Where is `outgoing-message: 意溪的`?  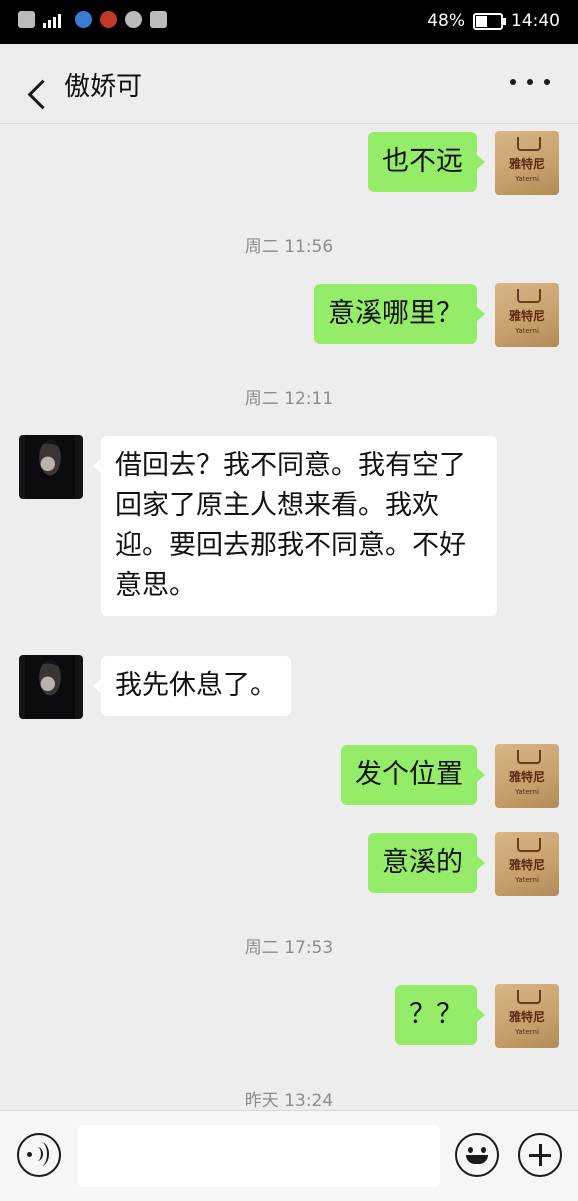 outgoing-message: 意溪的 is located at coordinates (426, 863).